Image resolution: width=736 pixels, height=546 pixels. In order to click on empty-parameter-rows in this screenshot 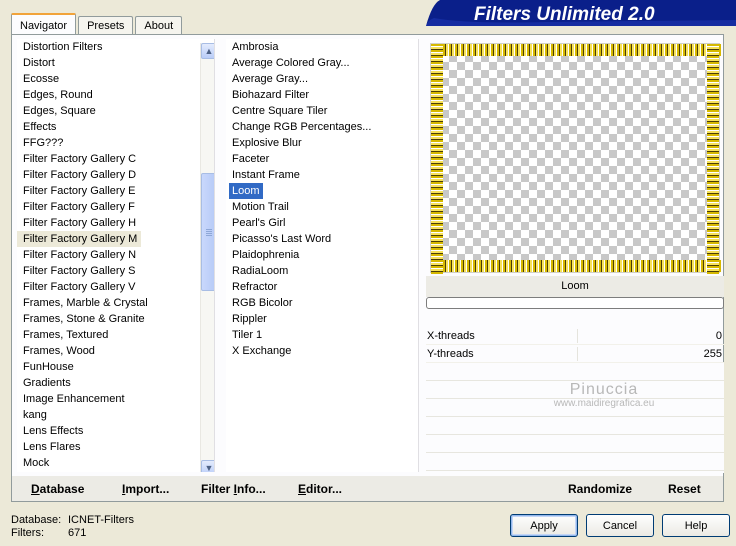, I will do `click(575, 418)`.